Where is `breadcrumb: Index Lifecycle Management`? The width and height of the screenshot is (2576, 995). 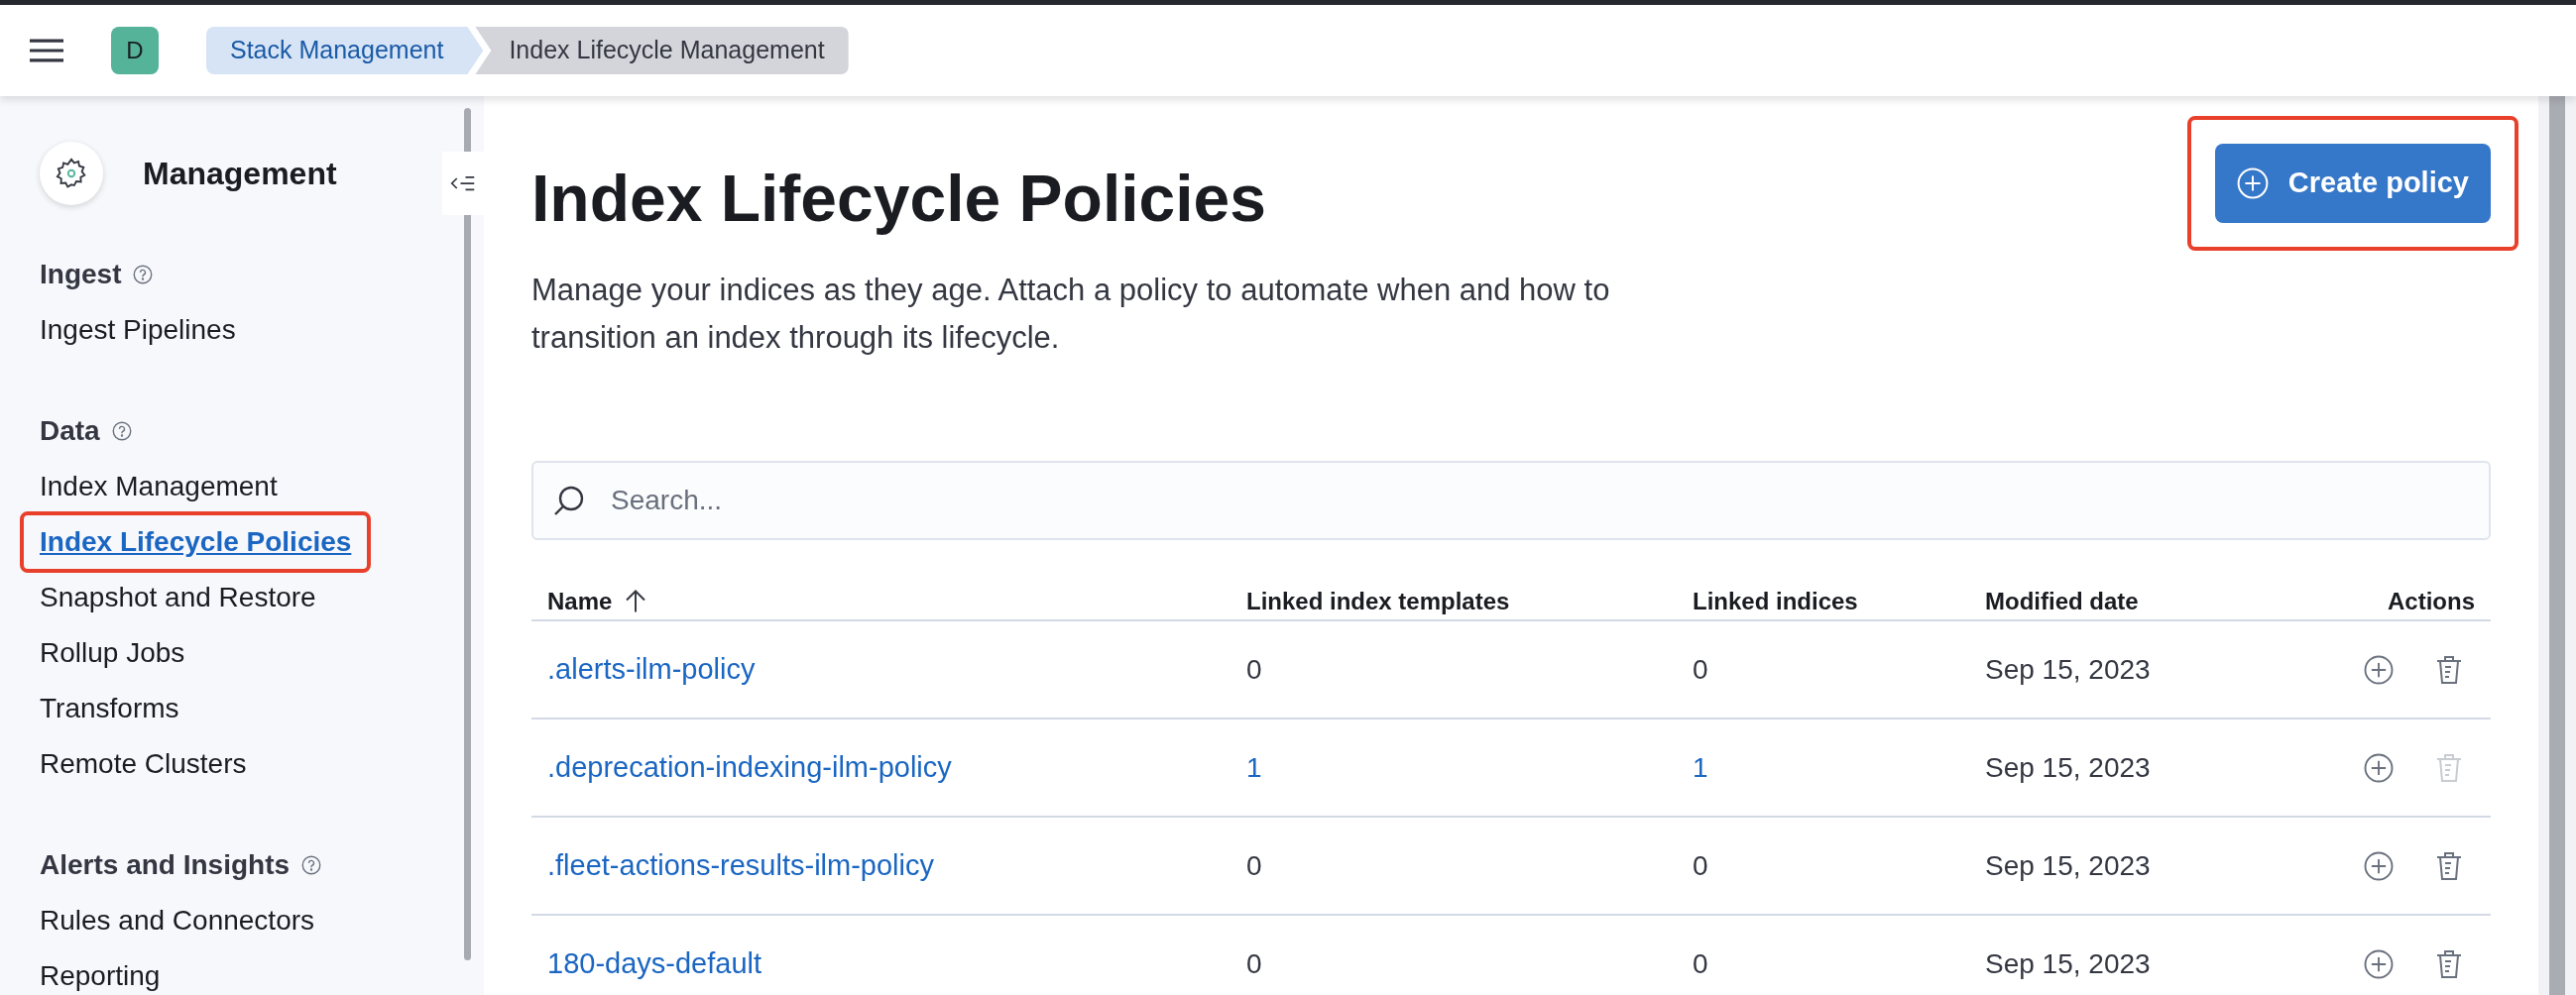
breadcrumb: Index Lifecycle Management is located at coordinates (662, 50).